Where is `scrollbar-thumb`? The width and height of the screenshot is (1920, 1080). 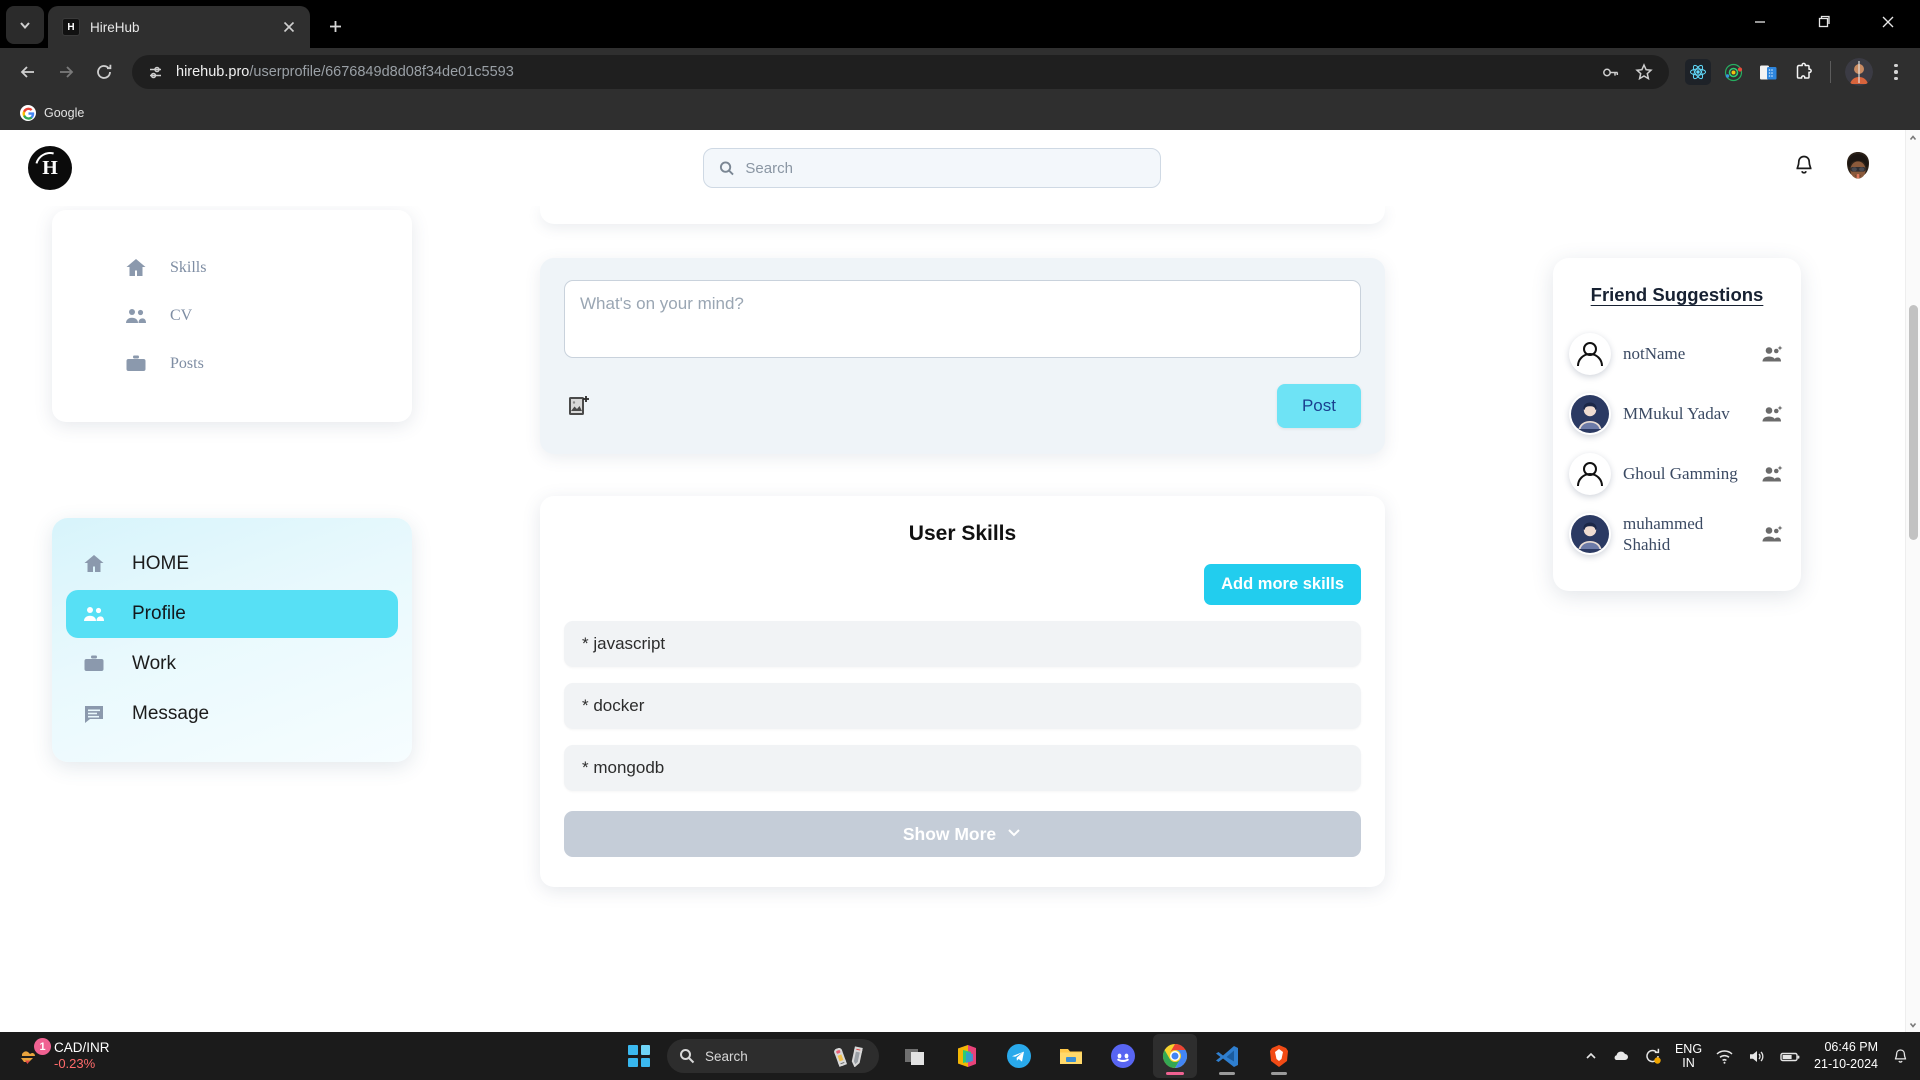
scrollbar-thumb is located at coordinates (1913, 422).